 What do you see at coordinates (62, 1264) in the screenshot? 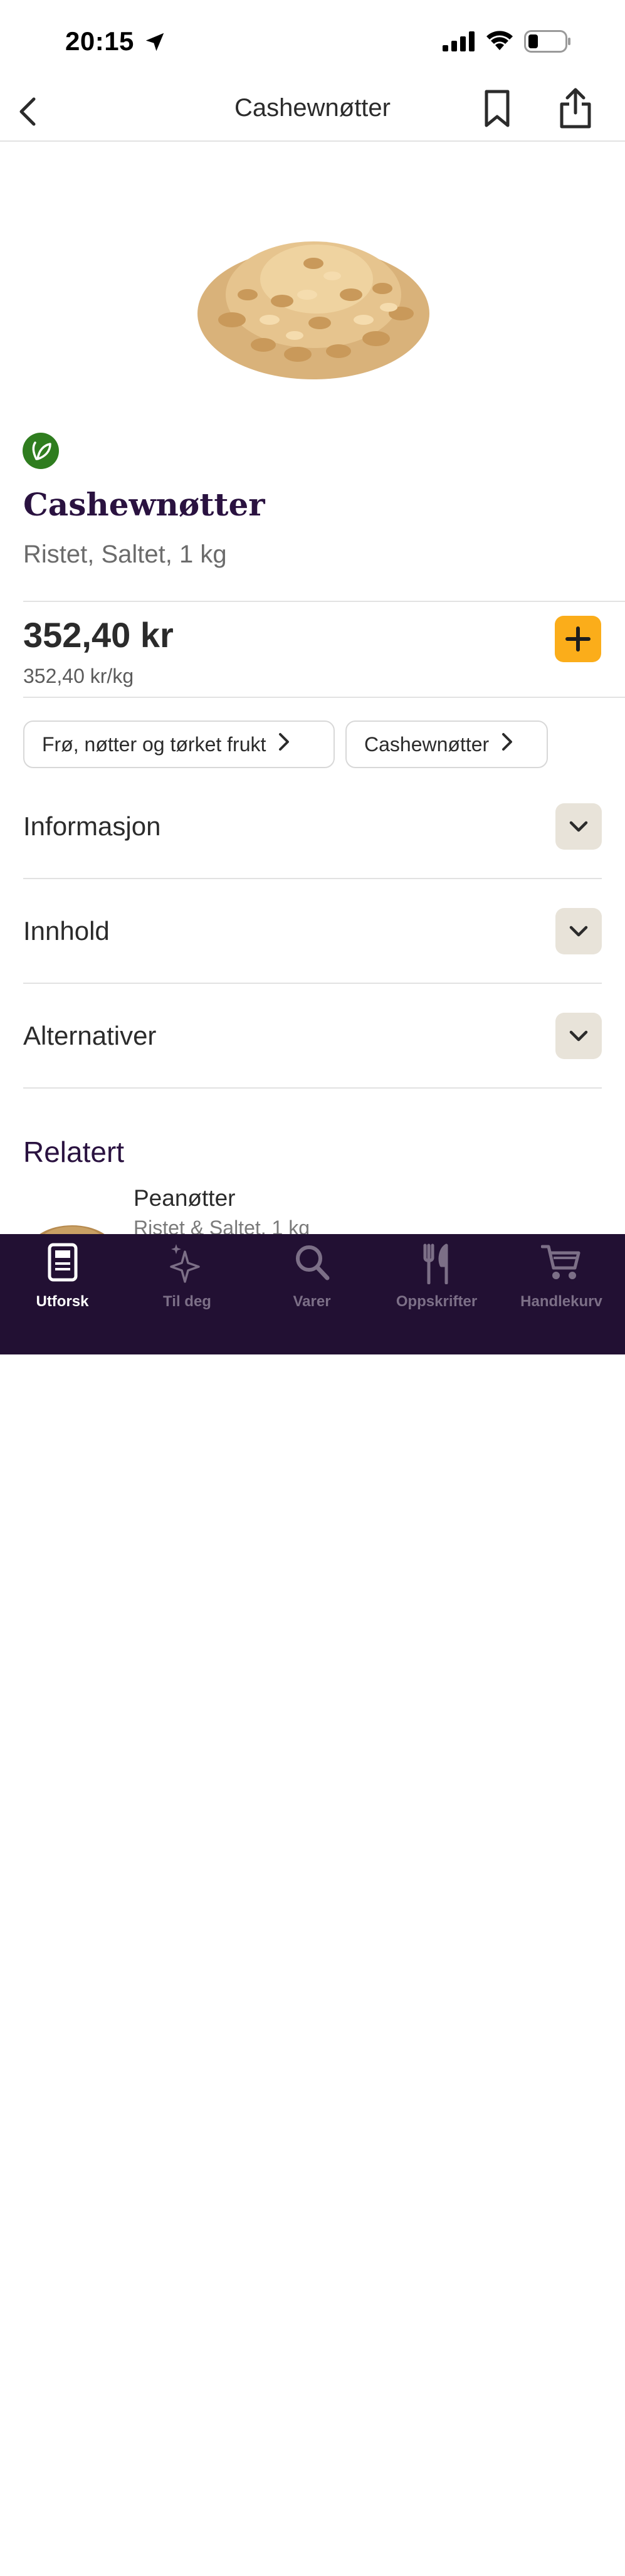
I see `book-icon` at bounding box center [62, 1264].